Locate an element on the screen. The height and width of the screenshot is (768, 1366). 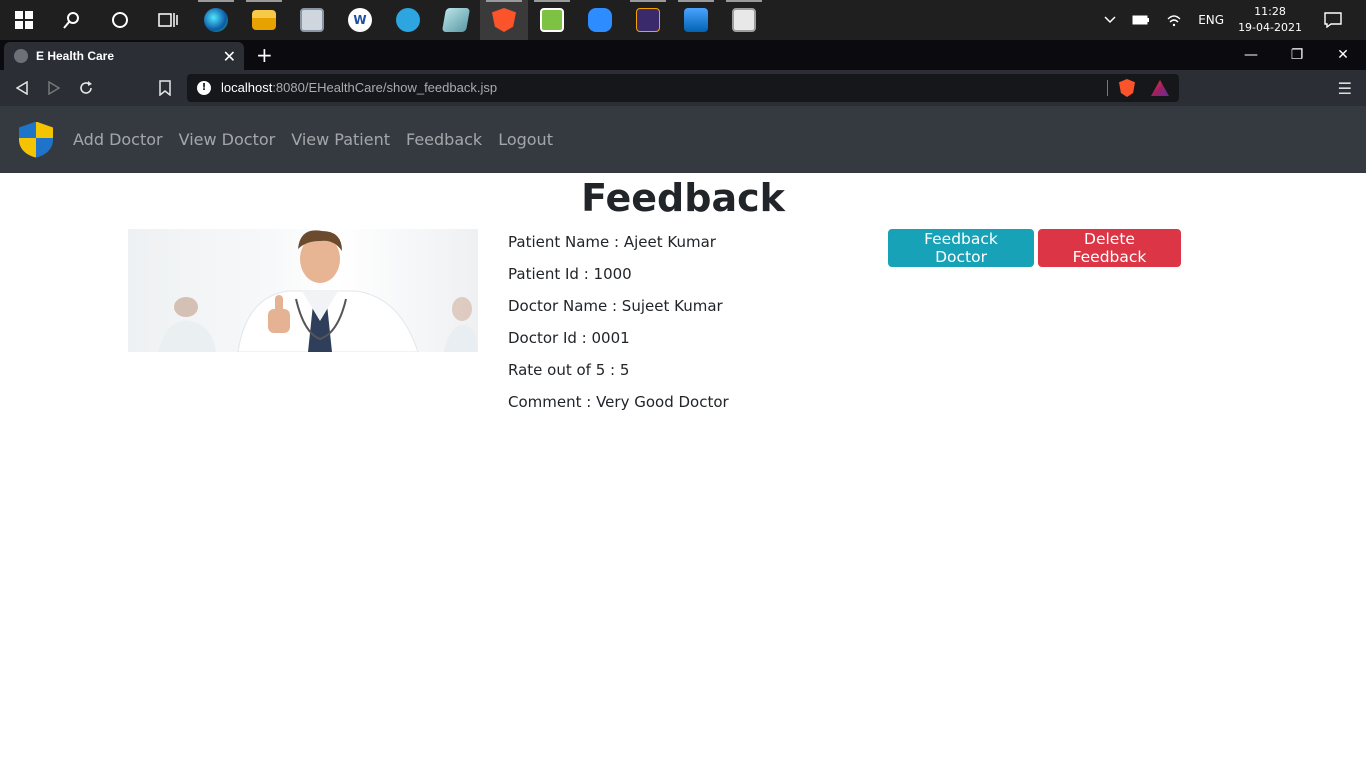
minimize-button: — is located at coordinates (1251, 55).